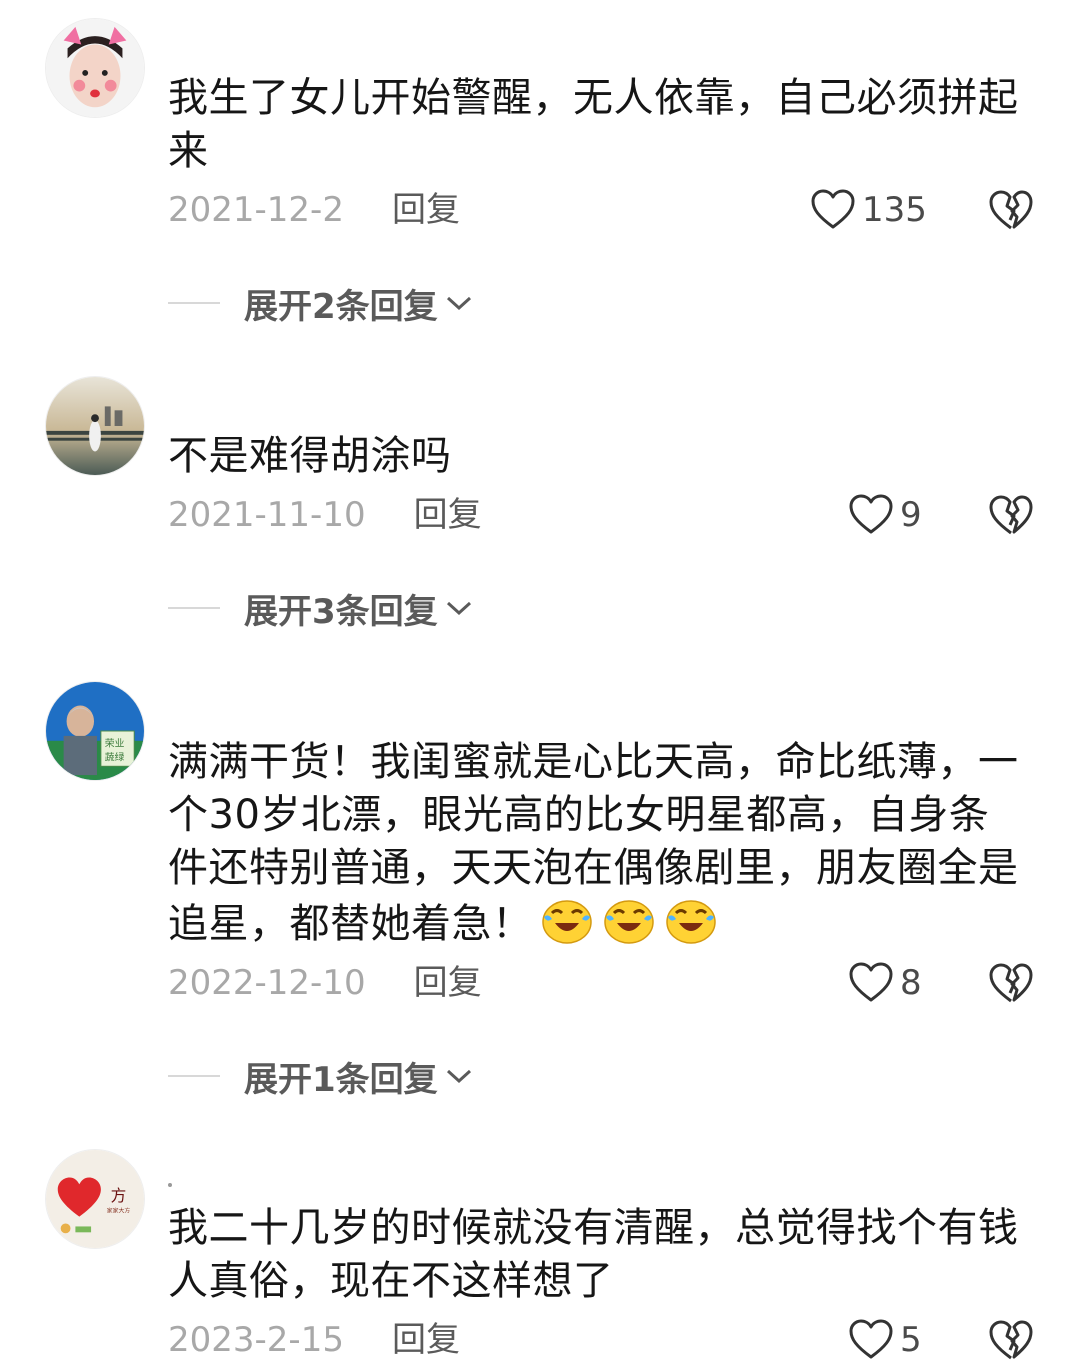 The width and height of the screenshot is (1080, 1369). I want to click on svg-text: 荣业, so click(115, 744).